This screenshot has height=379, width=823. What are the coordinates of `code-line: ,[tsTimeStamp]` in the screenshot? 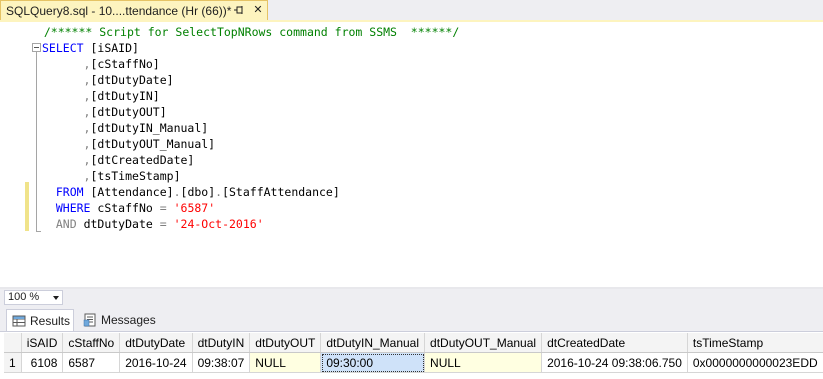 It's located at (111, 176).